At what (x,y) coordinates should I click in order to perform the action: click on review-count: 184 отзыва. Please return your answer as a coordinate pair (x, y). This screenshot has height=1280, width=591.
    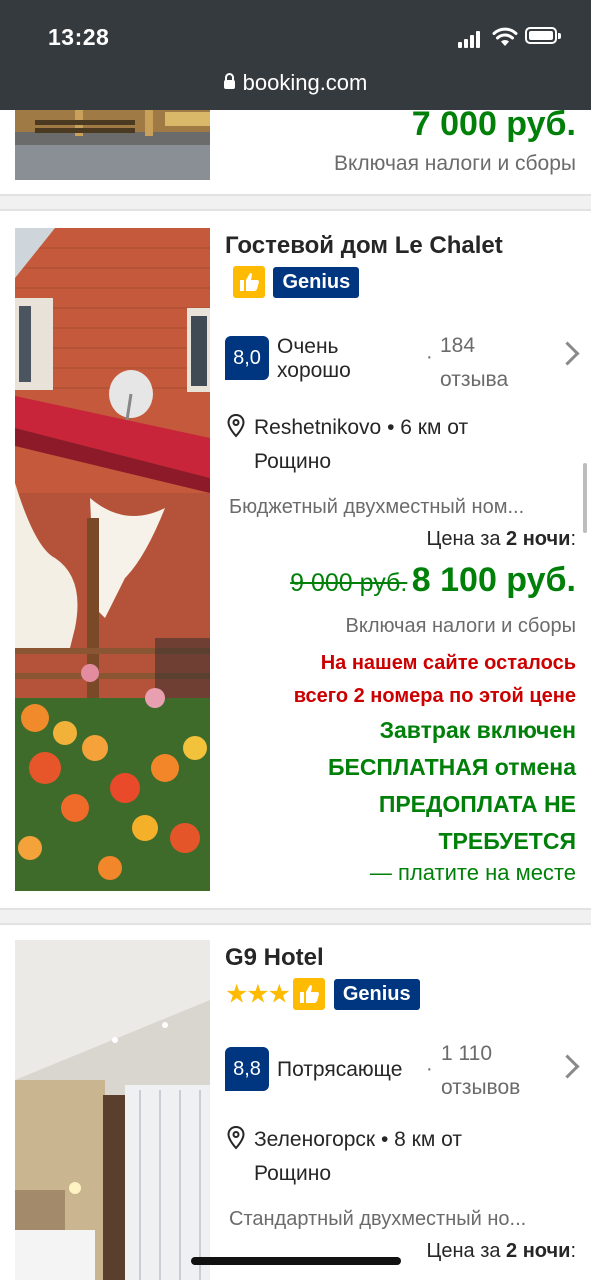
    Looking at the image, I should click on (474, 363).